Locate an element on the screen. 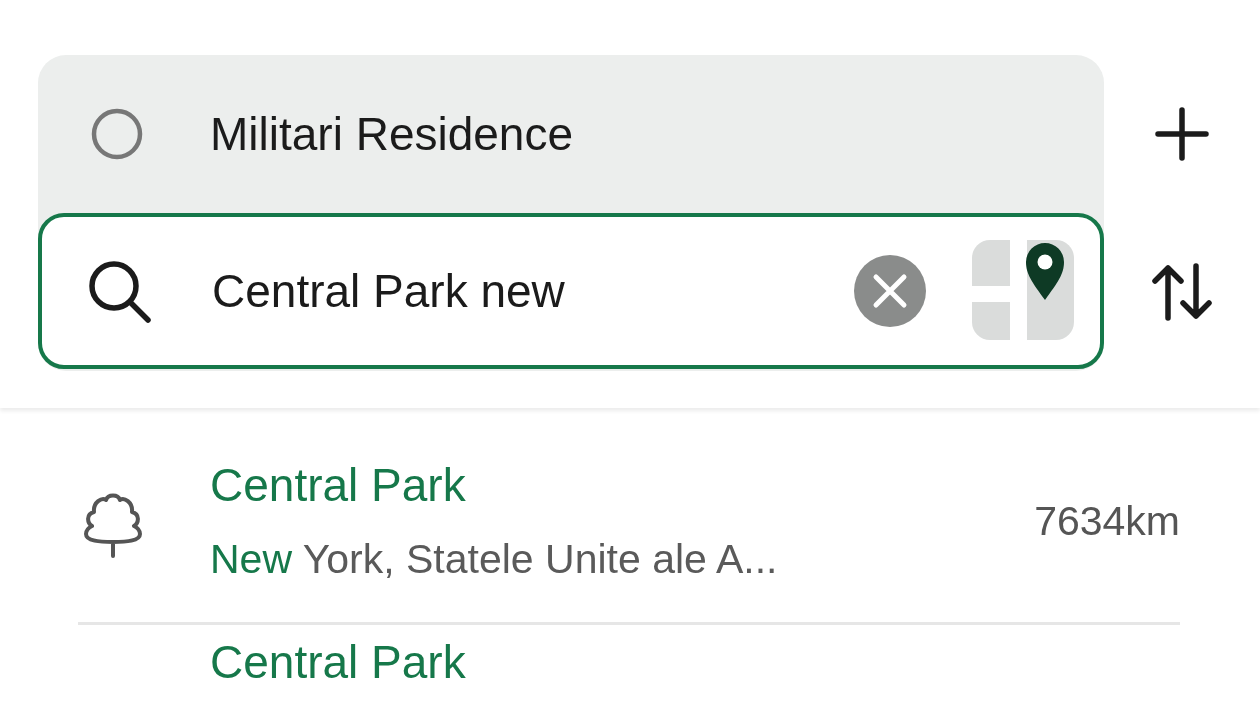 The width and height of the screenshot is (1260, 709). destination-input: Central Park new is located at coordinates (492, 291).